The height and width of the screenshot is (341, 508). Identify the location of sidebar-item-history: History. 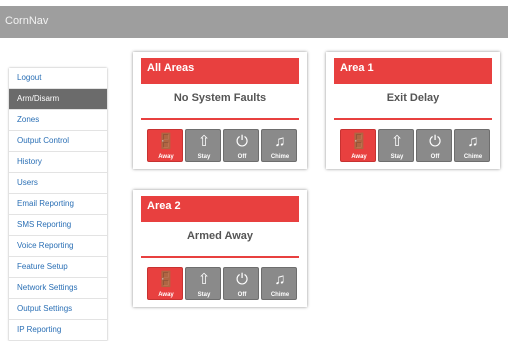
(58, 162).